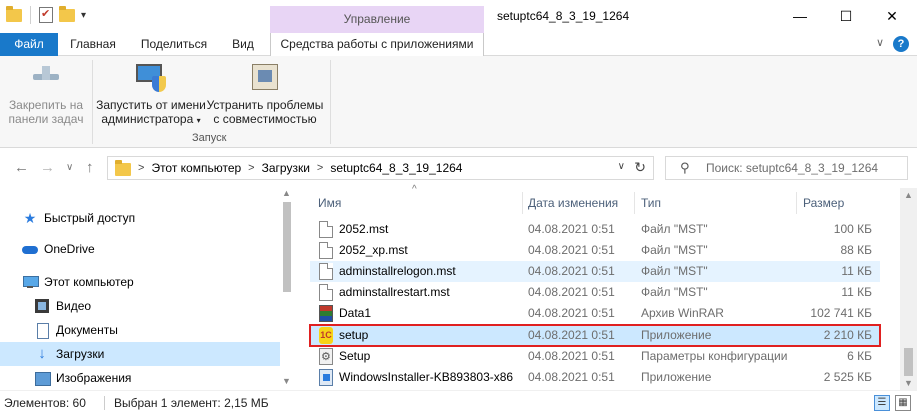 The width and height of the screenshot is (917, 414). What do you see at coordinates (78, 218) in the screenshot?
I see `nav-quick-access: ★ Быстрый доступ` at bounding box center [78, 218].